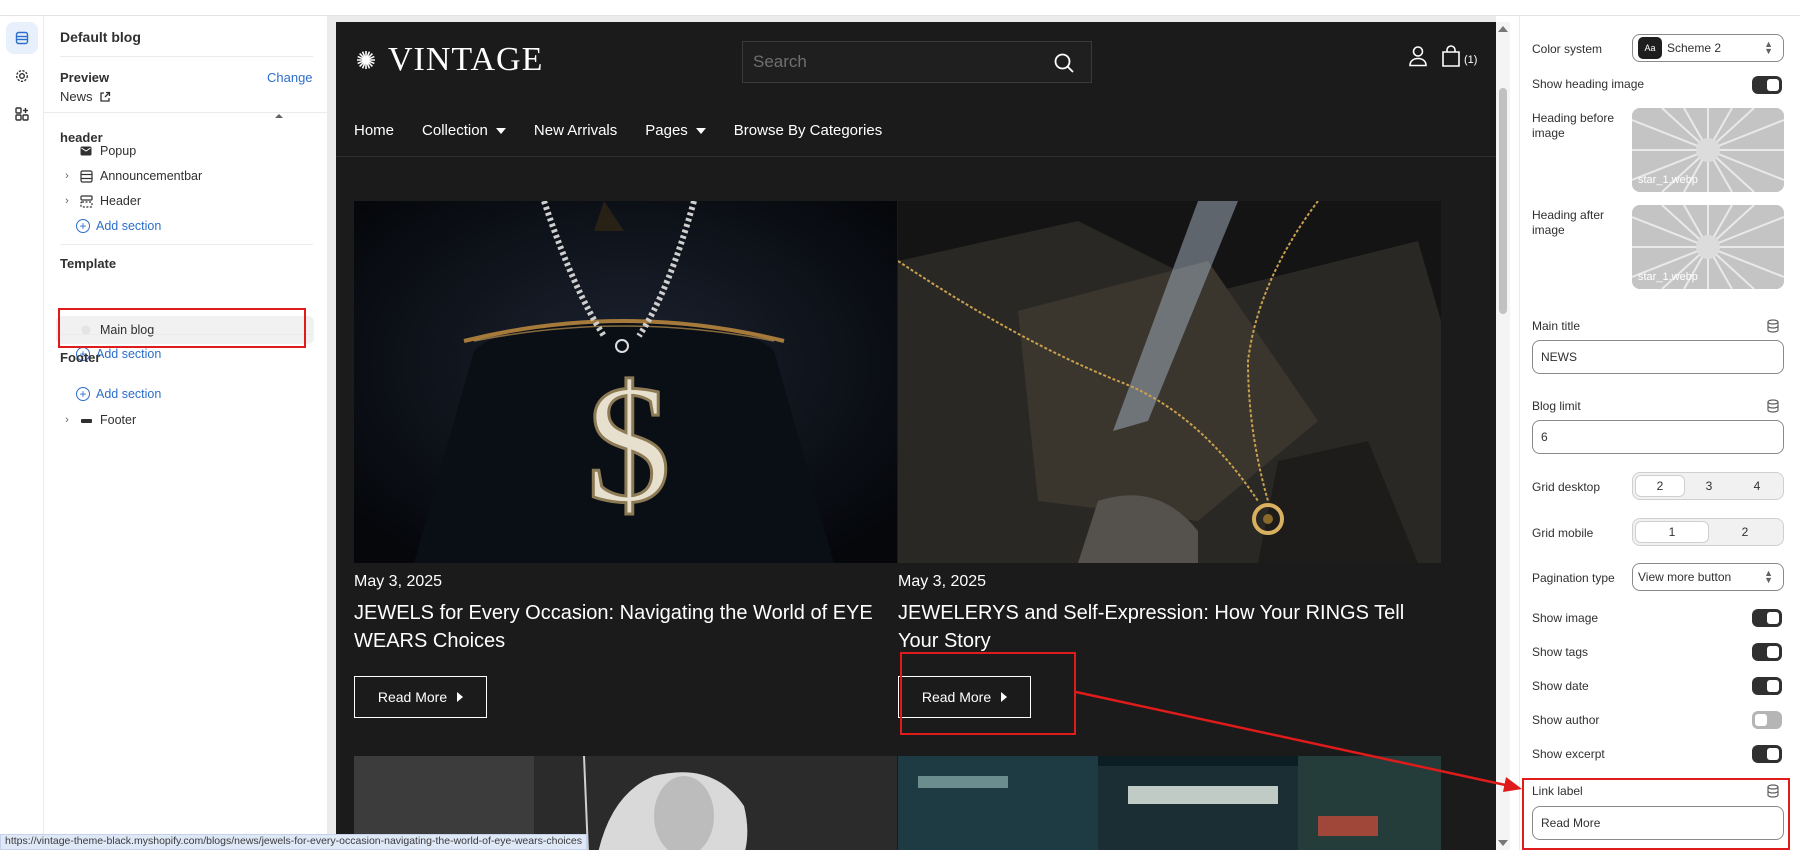 The height and width of the screenshot is (850, 1800). What do you see at coordinates (1471, 60) in the screenshot?
I see `cart-count: (1)` at bounding box center [1471, 60].